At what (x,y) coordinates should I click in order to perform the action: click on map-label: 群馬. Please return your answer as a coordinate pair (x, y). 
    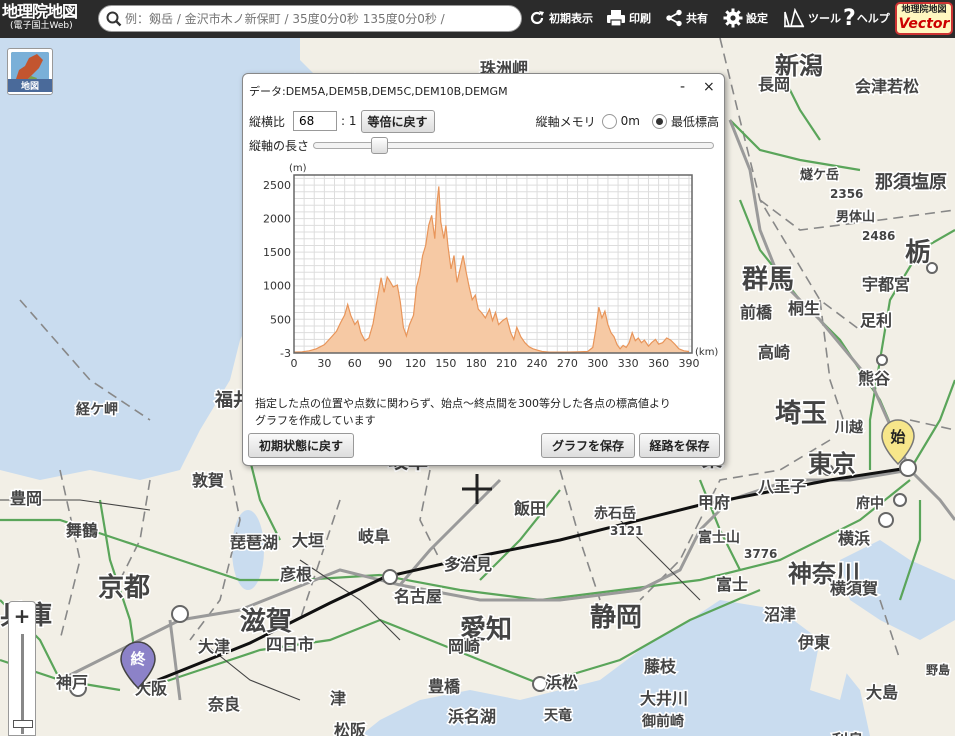
    Looking at the image, I should click on (767, 280).